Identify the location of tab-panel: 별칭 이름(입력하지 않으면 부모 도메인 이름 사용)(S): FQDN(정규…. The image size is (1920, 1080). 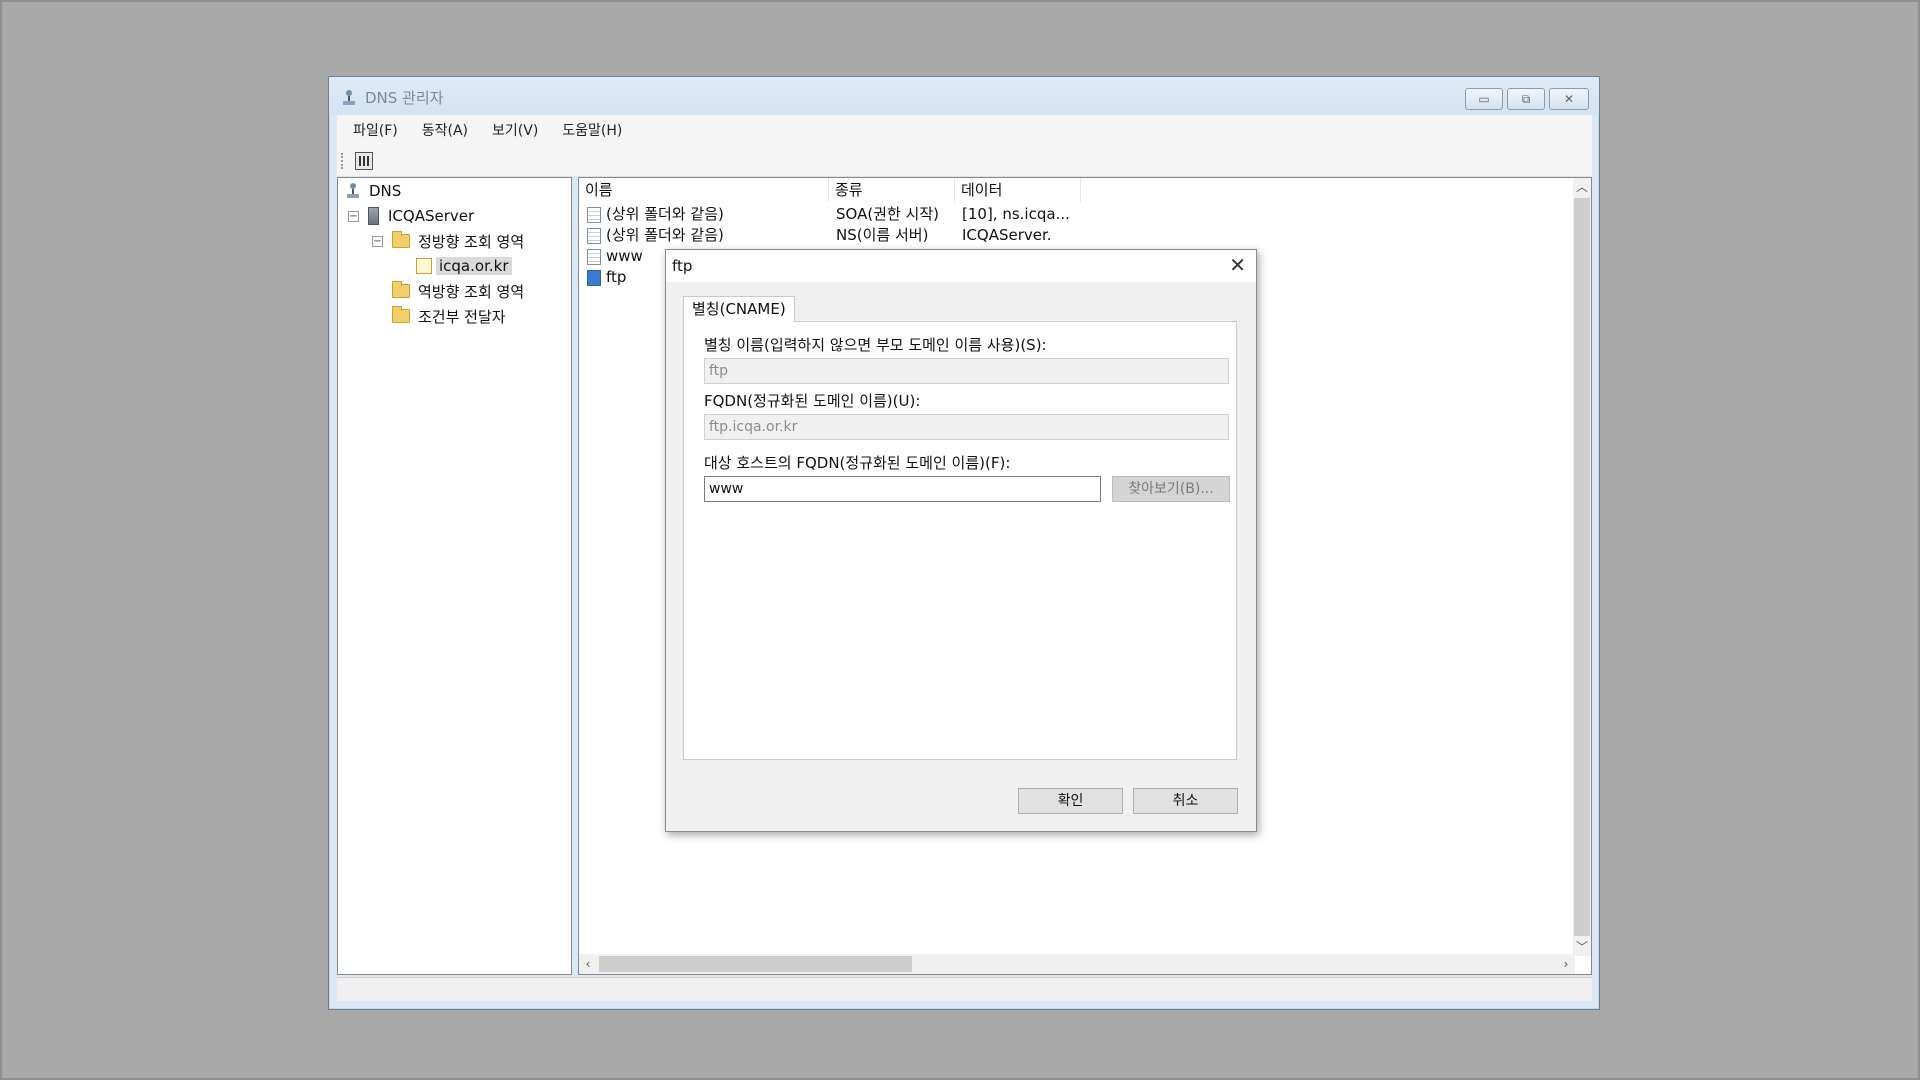
(960, 540).